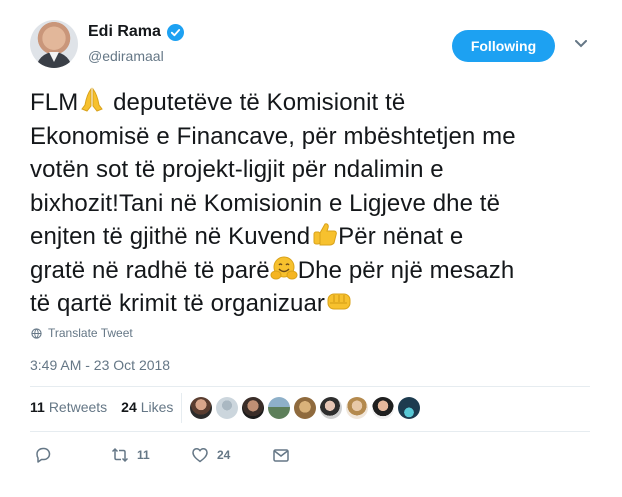 The image size is (622, 497). Describe the element at coordinates (157, 407) in the screenshot. I see `likes-label: Likes` at that location.